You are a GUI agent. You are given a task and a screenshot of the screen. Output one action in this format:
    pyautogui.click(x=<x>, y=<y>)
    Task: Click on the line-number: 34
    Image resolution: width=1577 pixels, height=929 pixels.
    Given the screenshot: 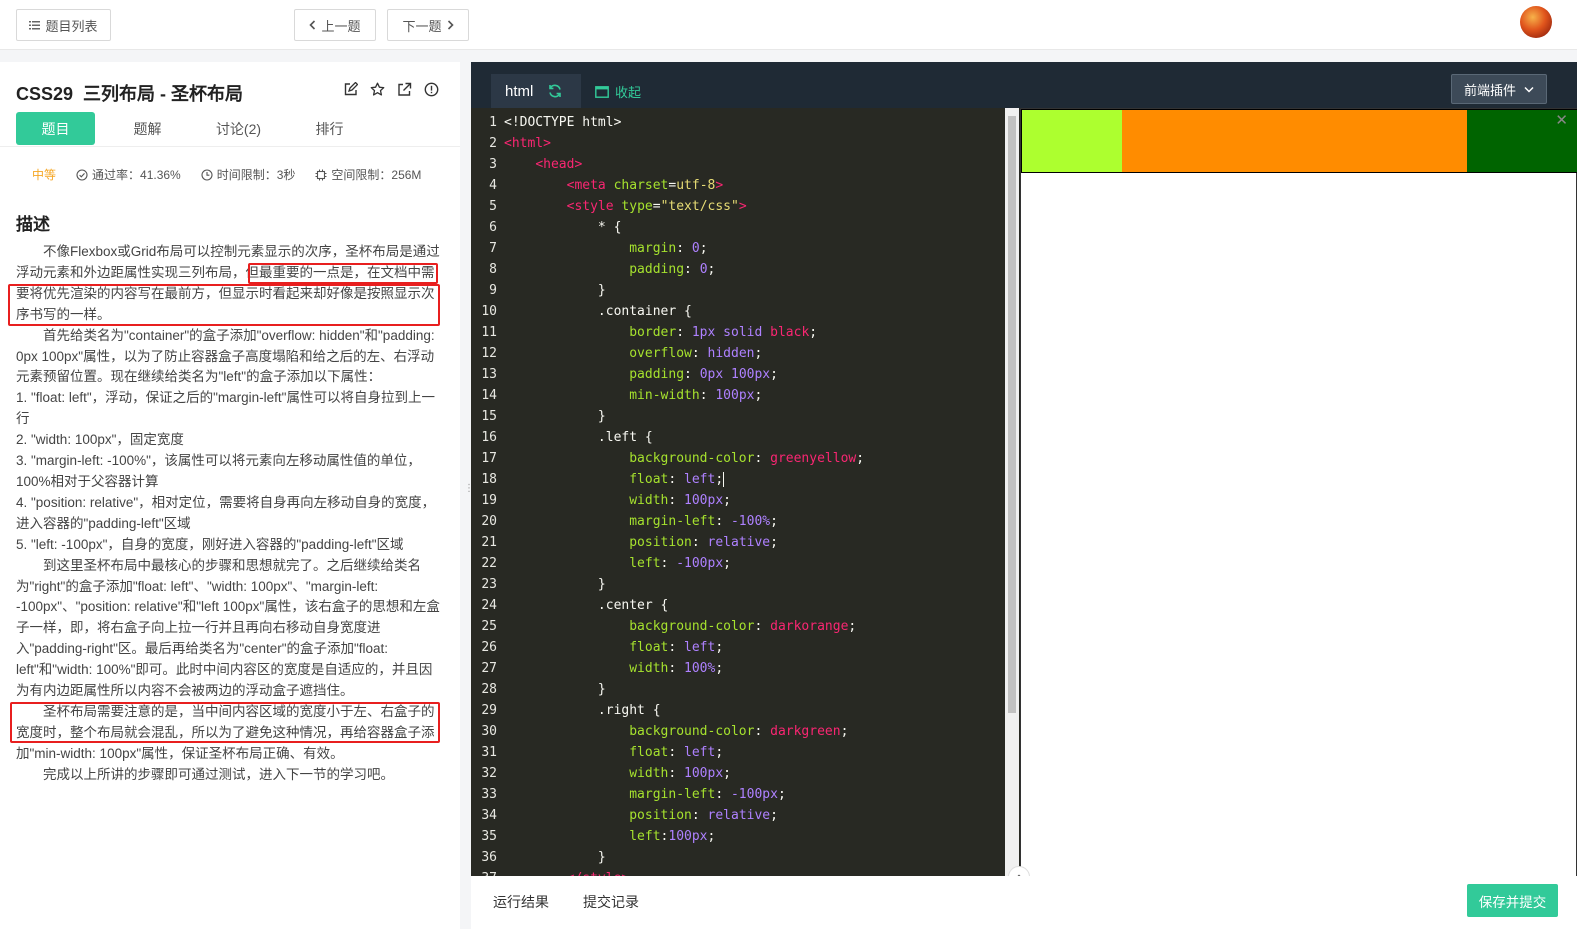 What is the action you would take?
    pyautogui.click(x=489, y=815)
    